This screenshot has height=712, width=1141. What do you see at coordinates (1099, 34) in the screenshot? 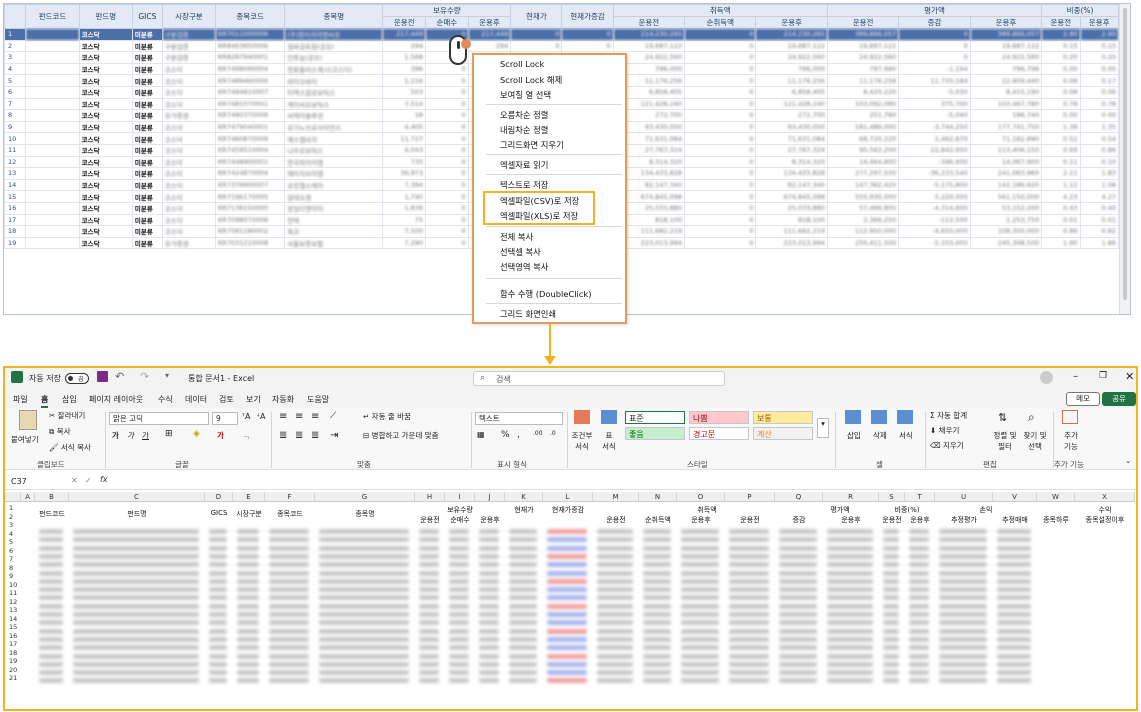
I see `cell-w2: 2.90` at bounding box center [1099, 34].